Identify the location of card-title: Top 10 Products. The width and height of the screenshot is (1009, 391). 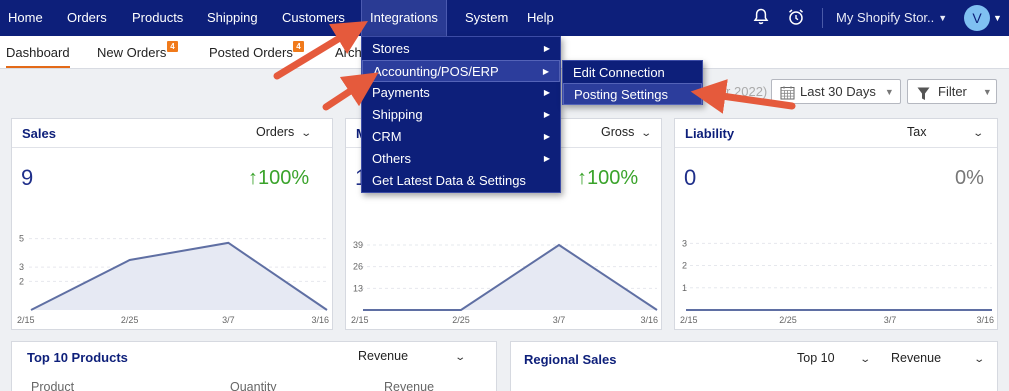
(77, 357).